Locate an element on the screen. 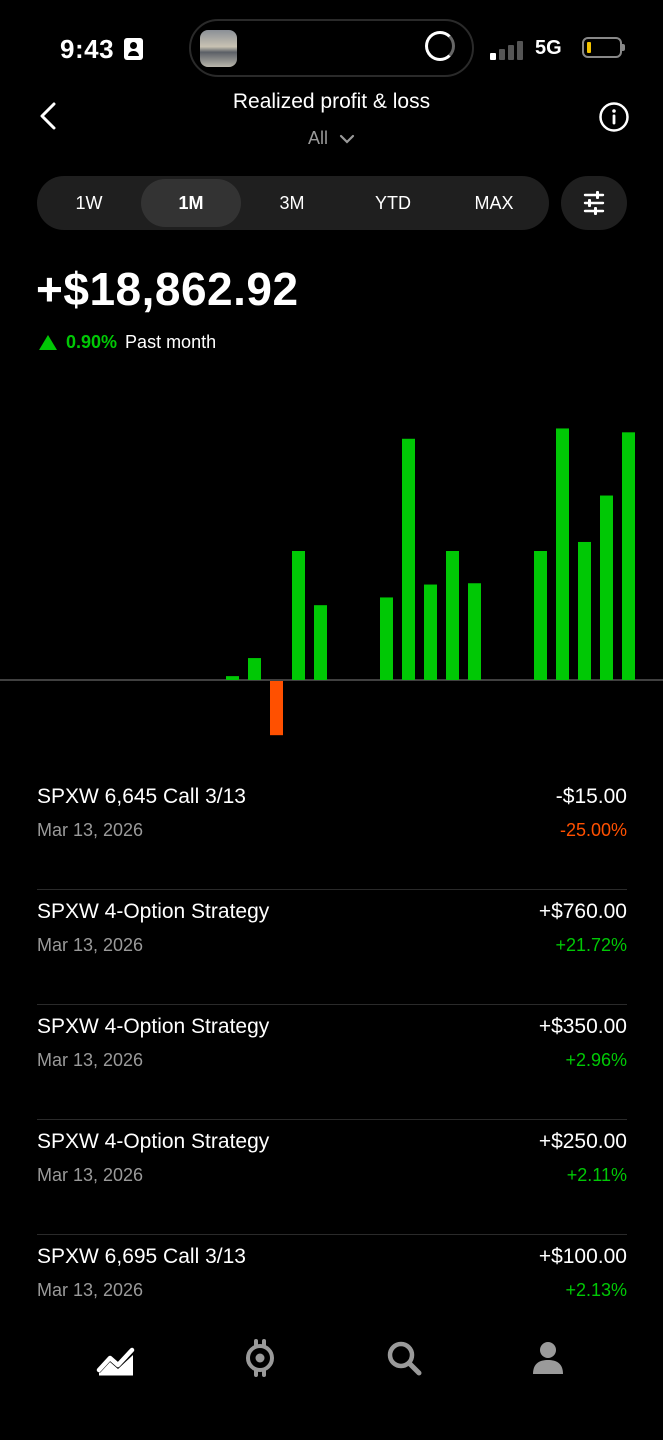 This screenshot has width=663, height=1440. account-filter-label: All is located at coordinates (317, 138).